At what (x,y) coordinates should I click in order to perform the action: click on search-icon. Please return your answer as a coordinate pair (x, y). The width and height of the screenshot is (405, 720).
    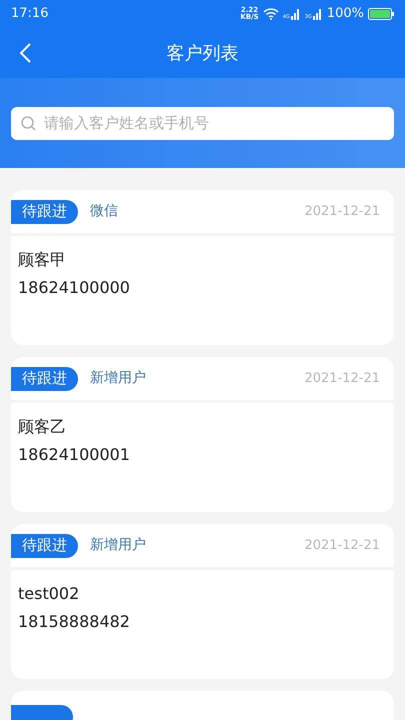
    Looking at the image, I should click on (28, 123).